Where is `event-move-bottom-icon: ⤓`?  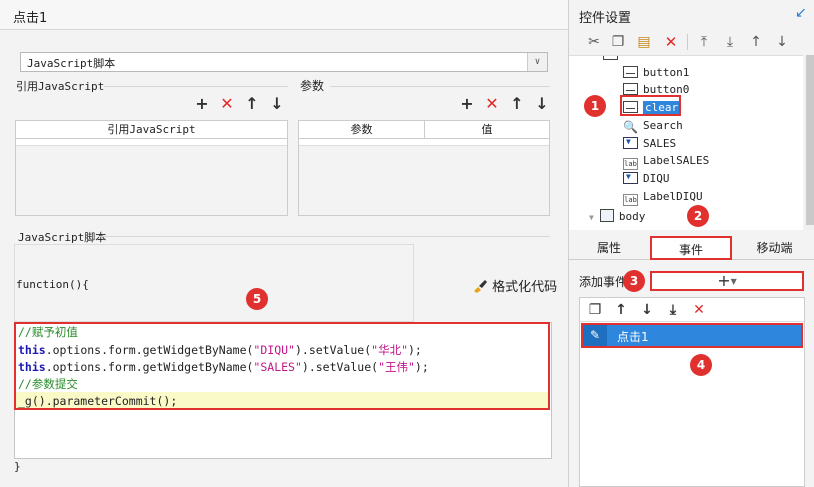 event-move-bottom-icon: ⤓ is located at coordinates (673, 310).